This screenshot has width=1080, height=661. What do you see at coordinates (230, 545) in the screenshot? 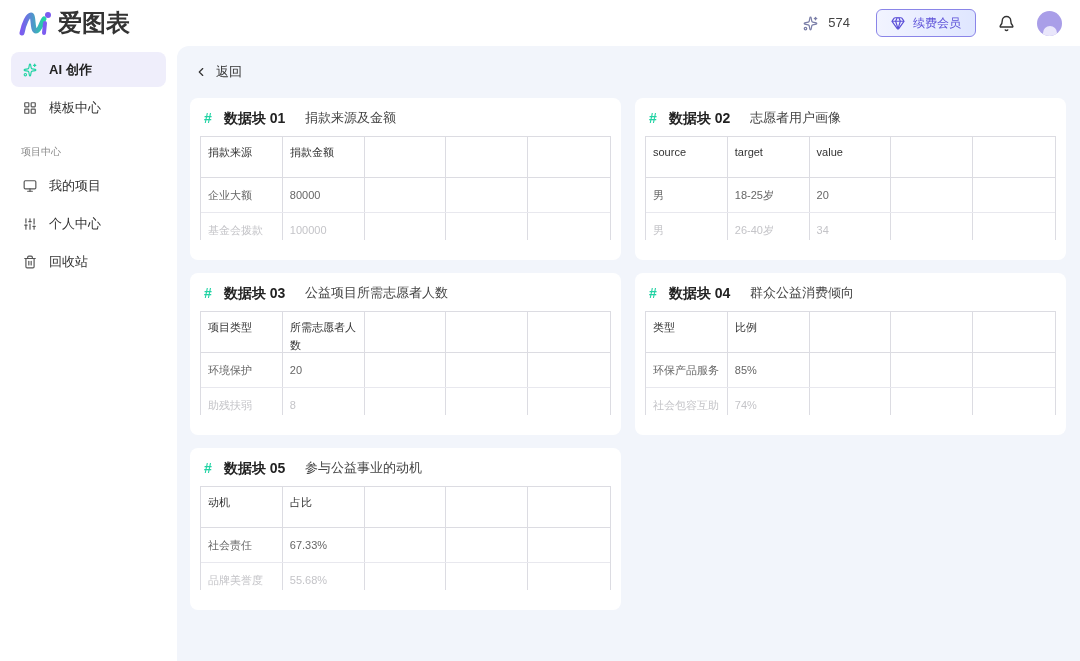
I see `table-cell: 社会责任` at bounding box center [230, 545].